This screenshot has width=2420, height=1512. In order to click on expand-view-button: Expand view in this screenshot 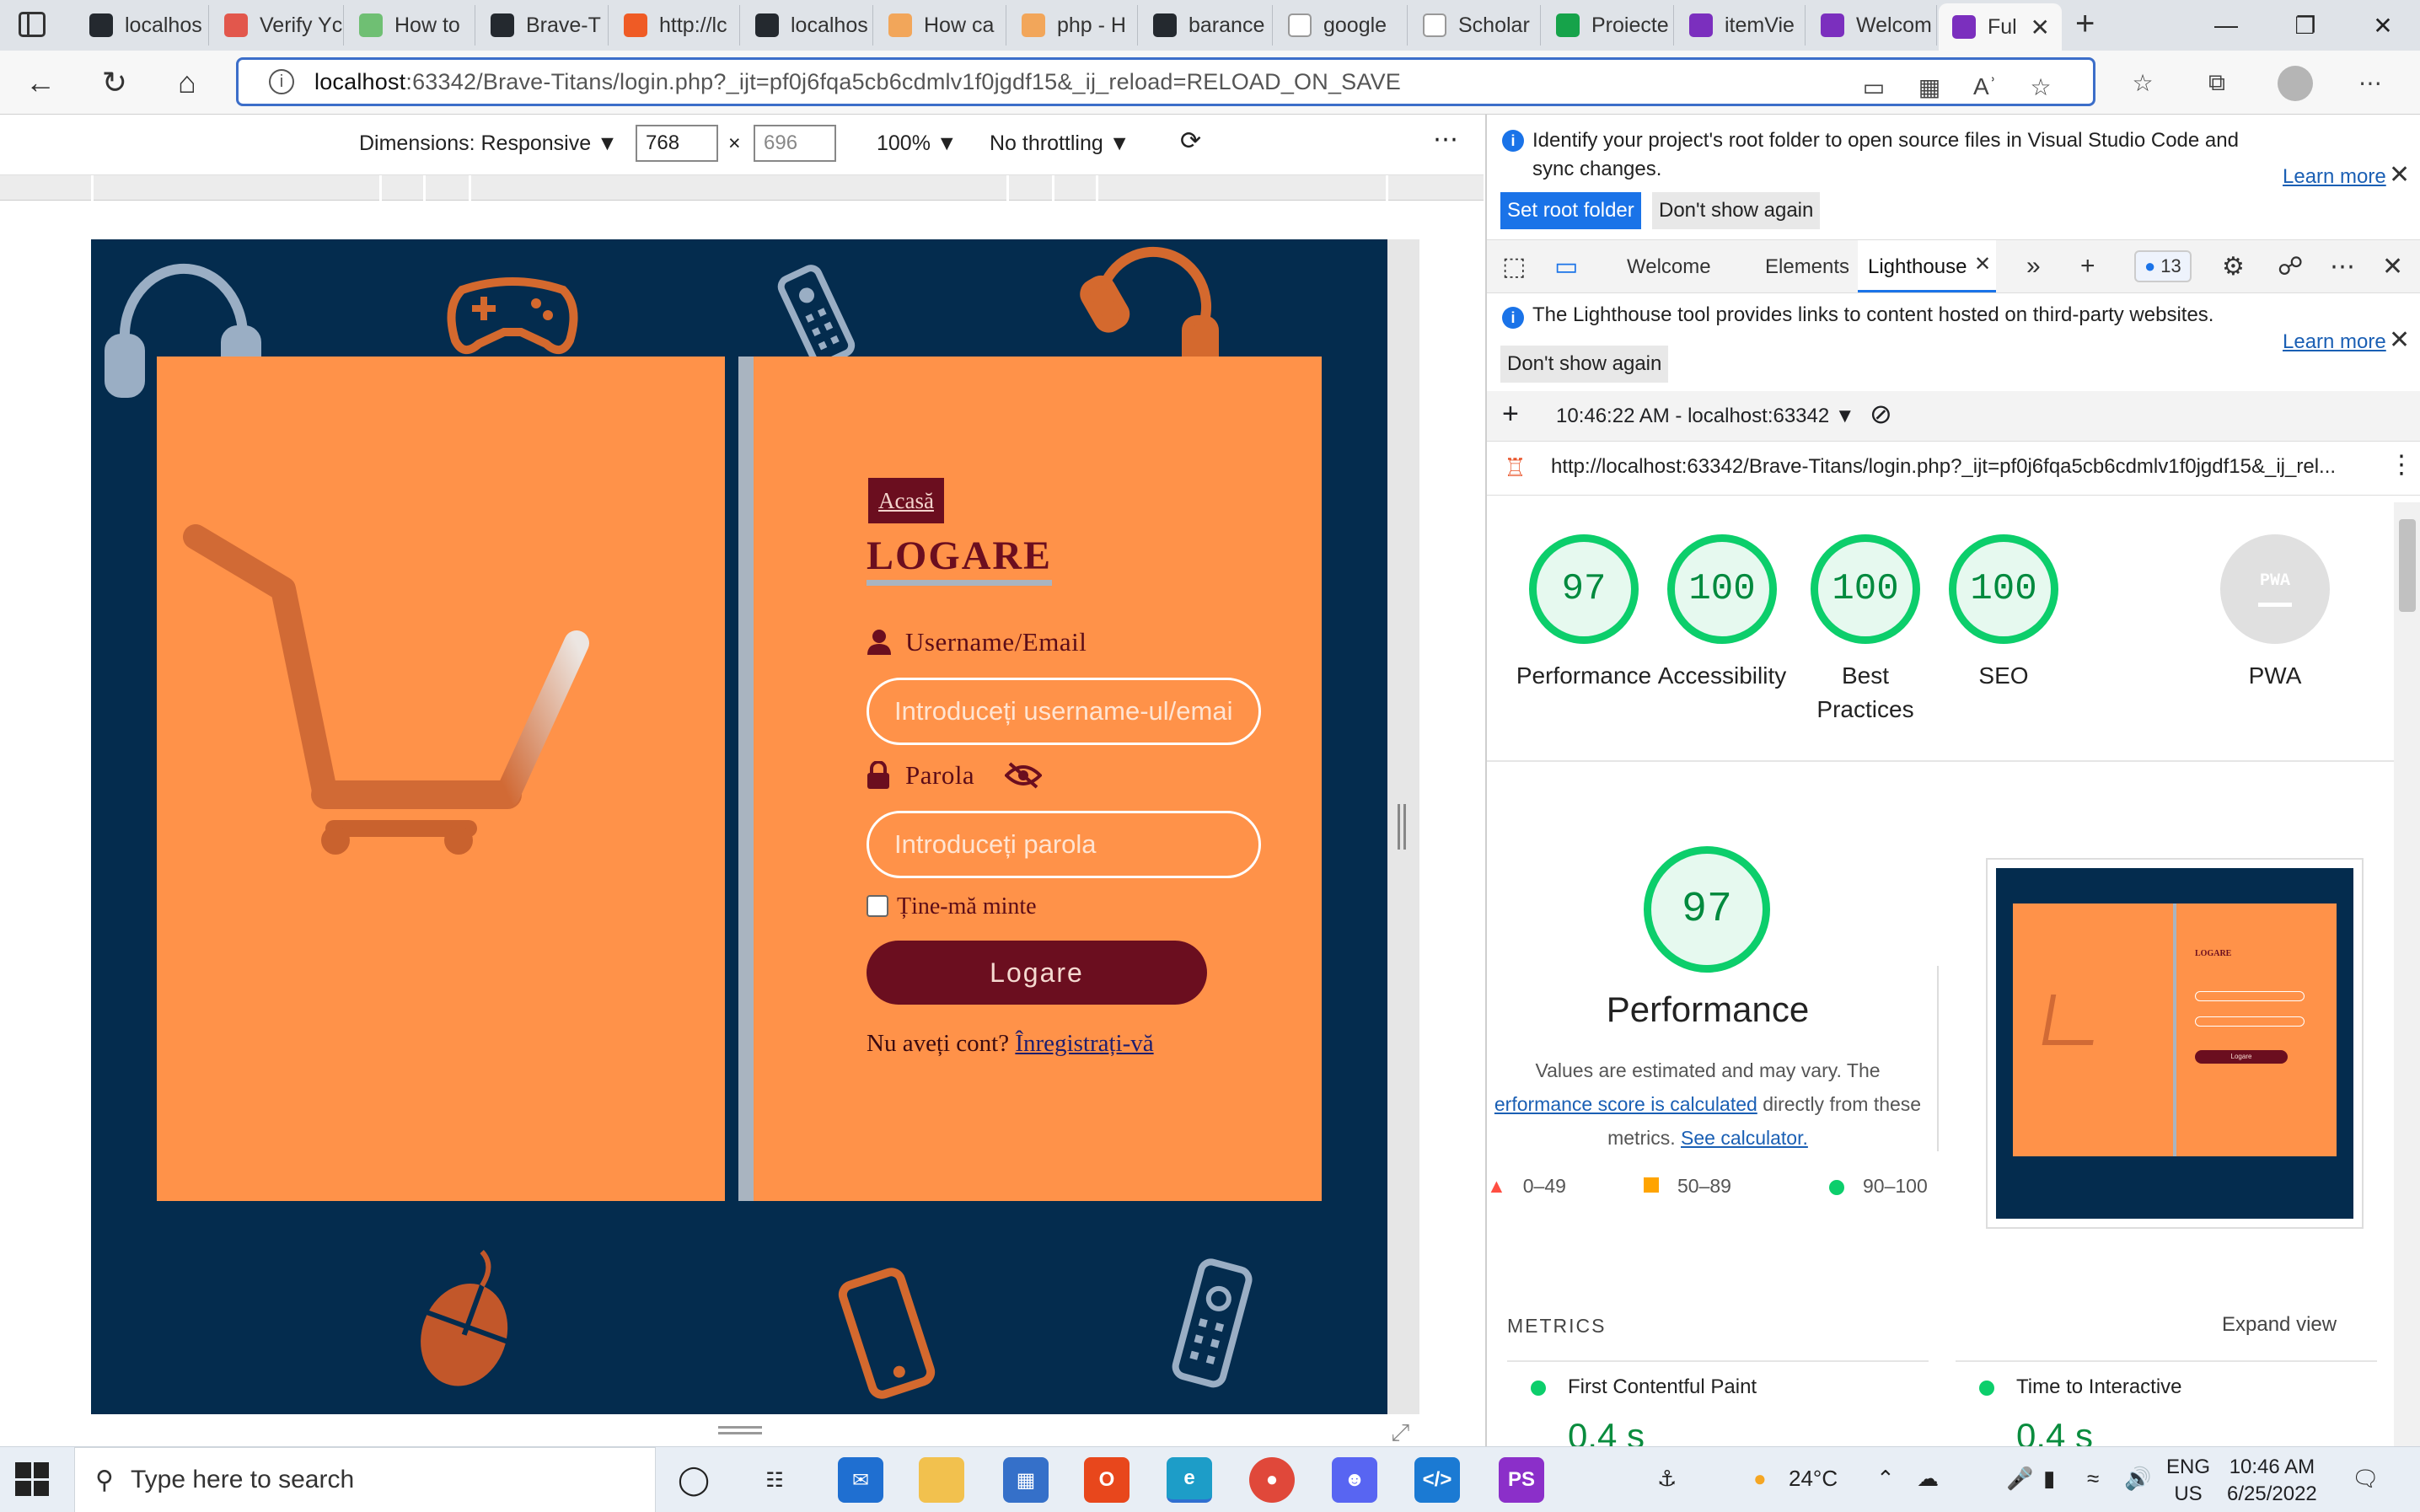, I will do `click(2279, 1325)`.